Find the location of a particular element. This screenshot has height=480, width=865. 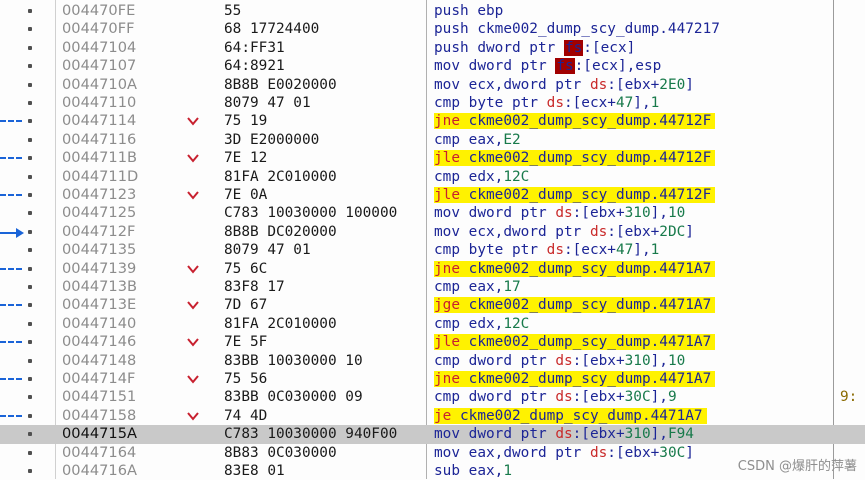

opcode-bytes: 7E 5F is located at coordinates (246, 342).